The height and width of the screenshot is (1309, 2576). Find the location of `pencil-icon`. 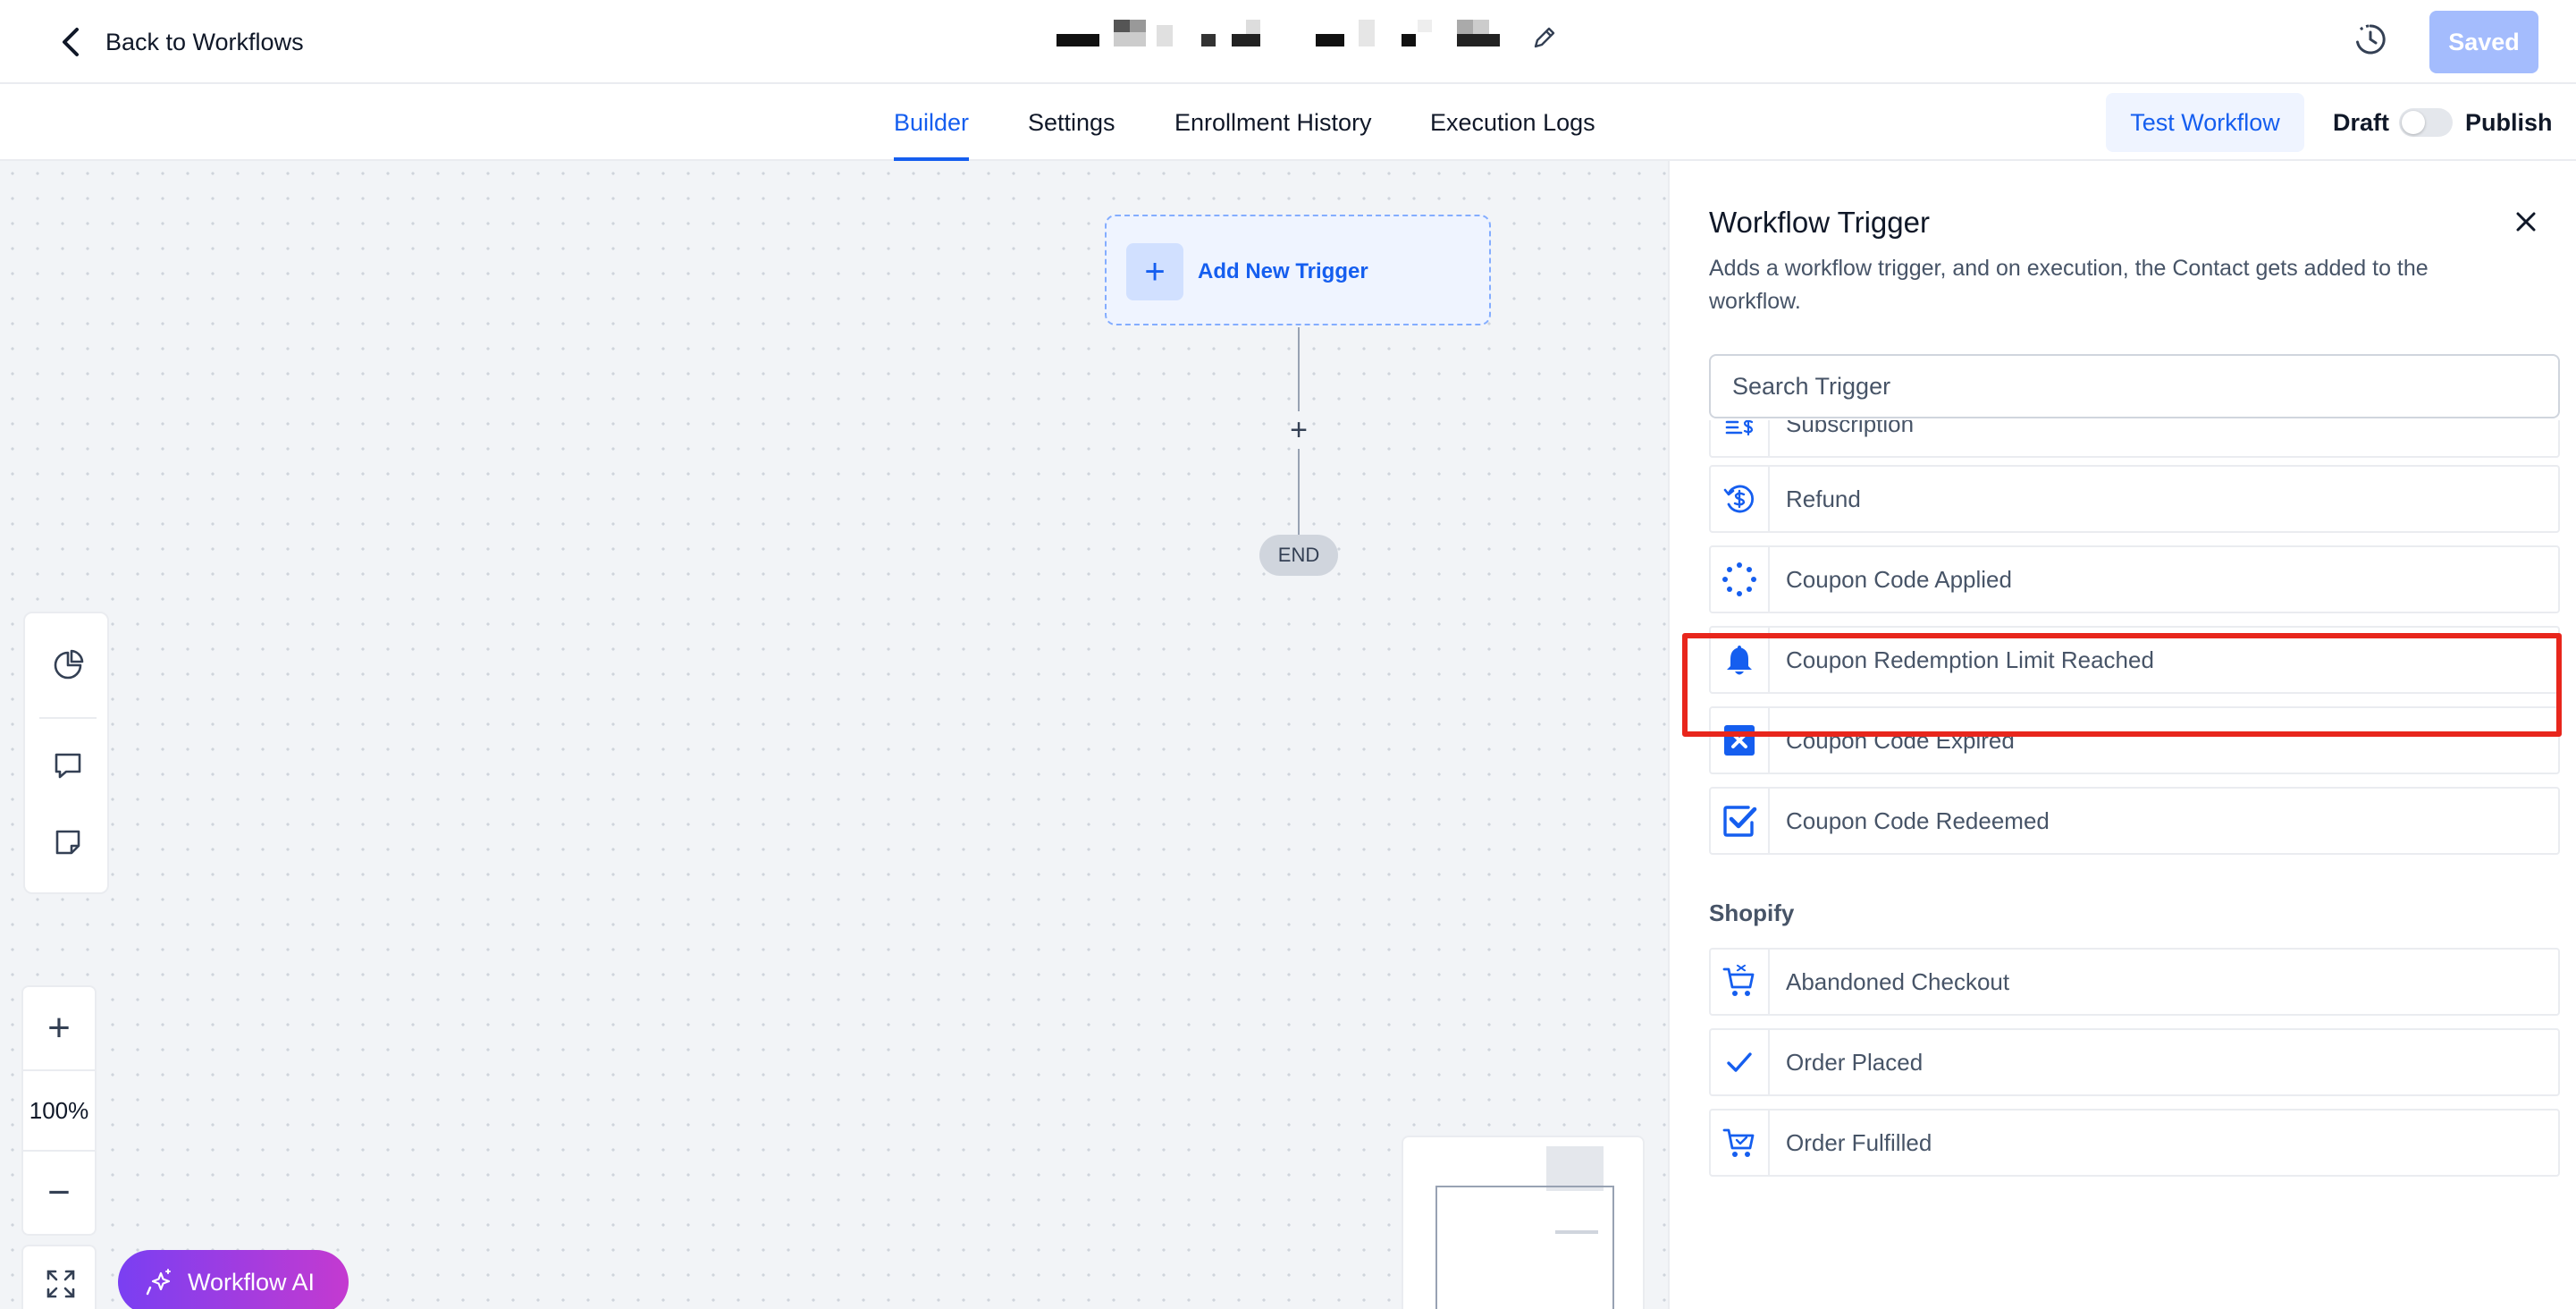

pencil-icon is located at coordinates (1545, 37).